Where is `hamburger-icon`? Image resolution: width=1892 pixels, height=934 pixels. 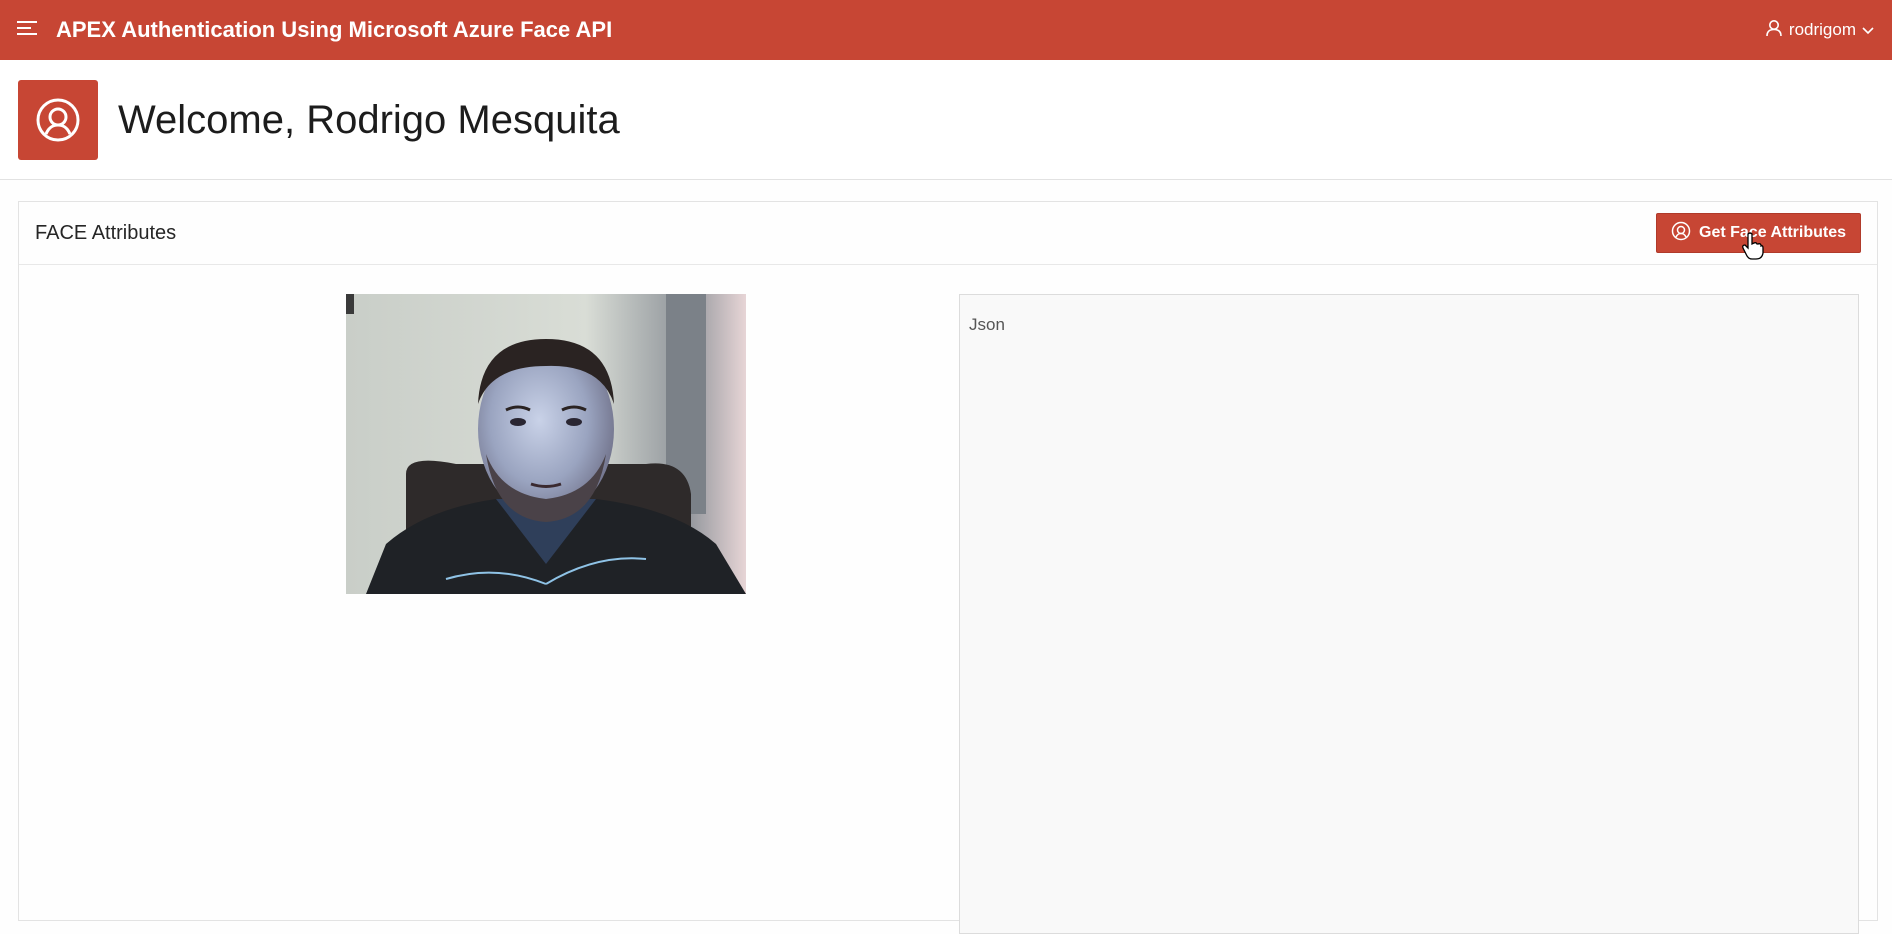
hamburger-icon is located at coordinates (28, 30).